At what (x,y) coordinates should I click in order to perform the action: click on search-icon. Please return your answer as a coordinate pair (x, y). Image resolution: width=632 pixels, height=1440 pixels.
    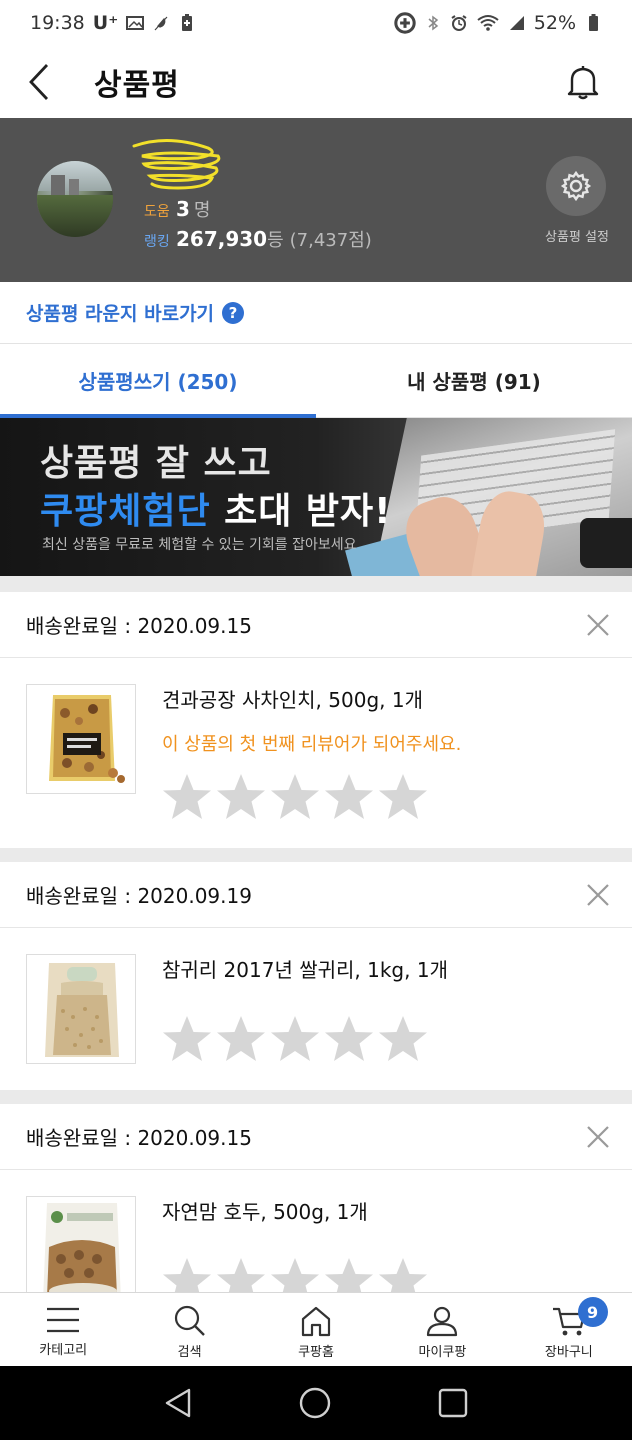
    Looking at the image, I should click on (189, 1320).